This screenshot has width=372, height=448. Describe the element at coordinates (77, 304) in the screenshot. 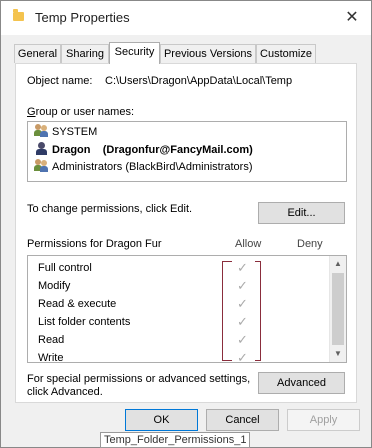

I see `permission-read-execute: Read & execute` at that location.